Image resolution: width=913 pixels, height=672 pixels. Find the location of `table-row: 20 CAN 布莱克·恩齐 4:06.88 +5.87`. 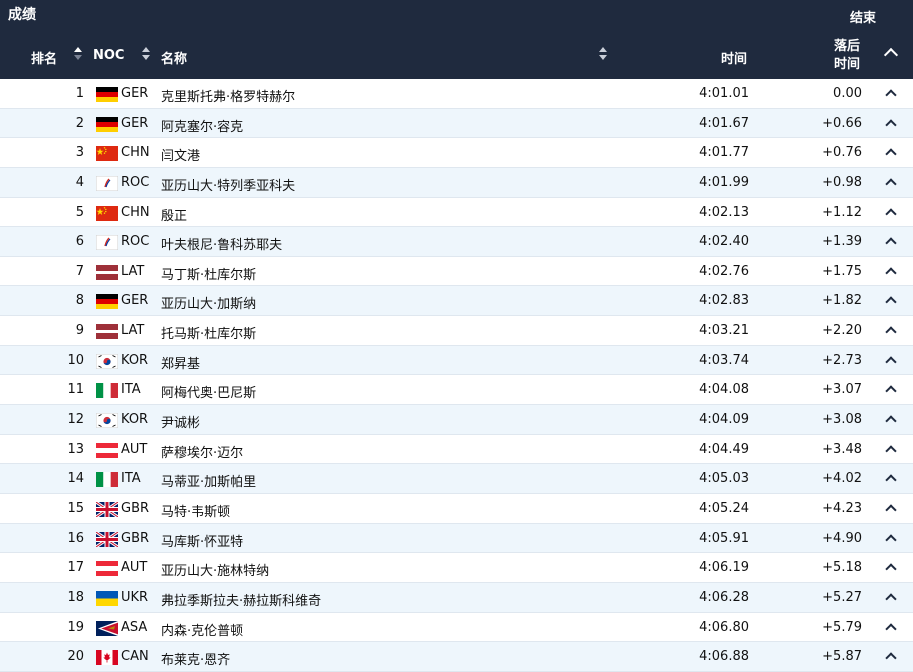

table-row: 20 CAN 布莱克·恩齐 4:06.88 +5.87 is located at coordinates (456, 657).